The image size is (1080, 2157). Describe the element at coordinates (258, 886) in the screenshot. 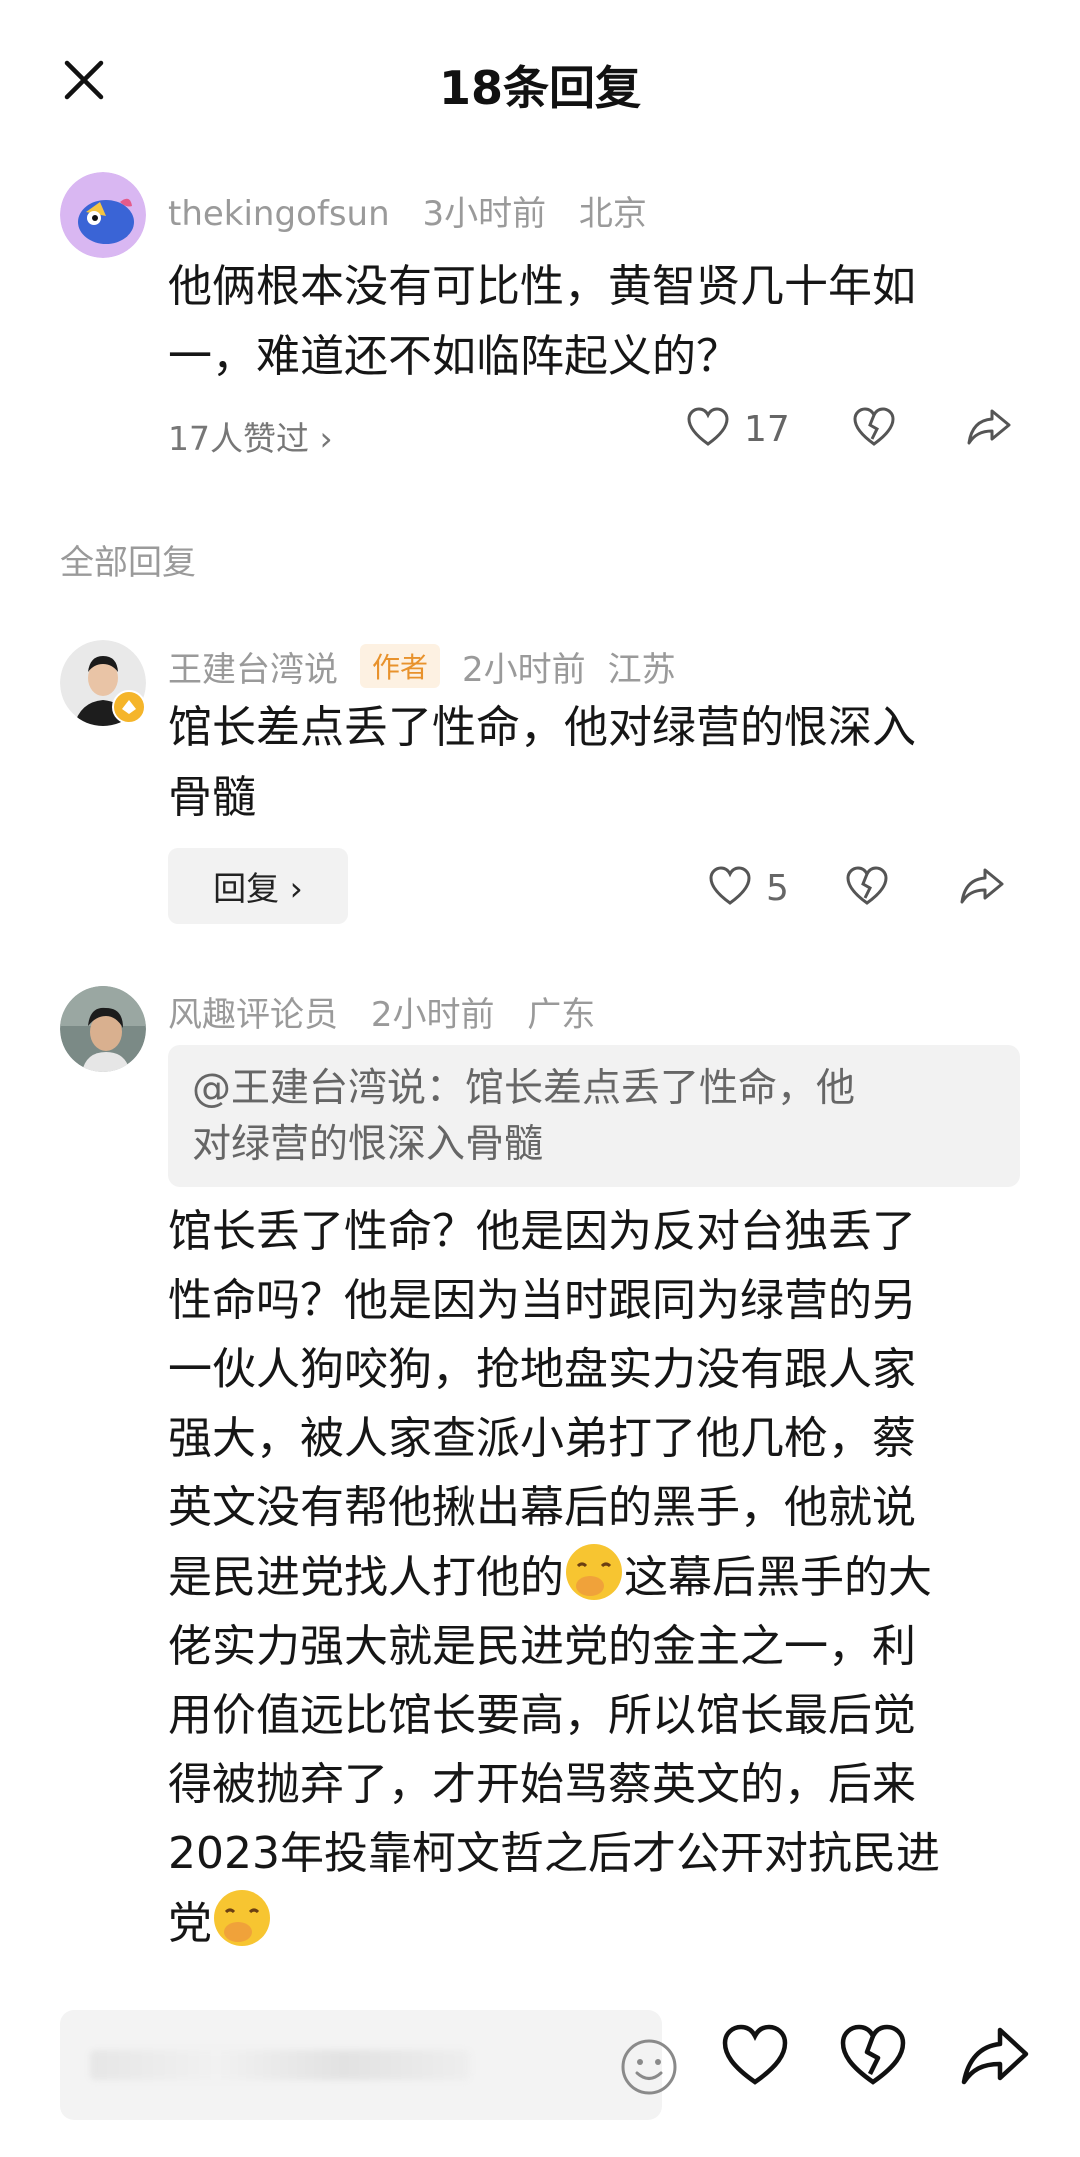

I see `reply-button: 回复 ›` at that location.